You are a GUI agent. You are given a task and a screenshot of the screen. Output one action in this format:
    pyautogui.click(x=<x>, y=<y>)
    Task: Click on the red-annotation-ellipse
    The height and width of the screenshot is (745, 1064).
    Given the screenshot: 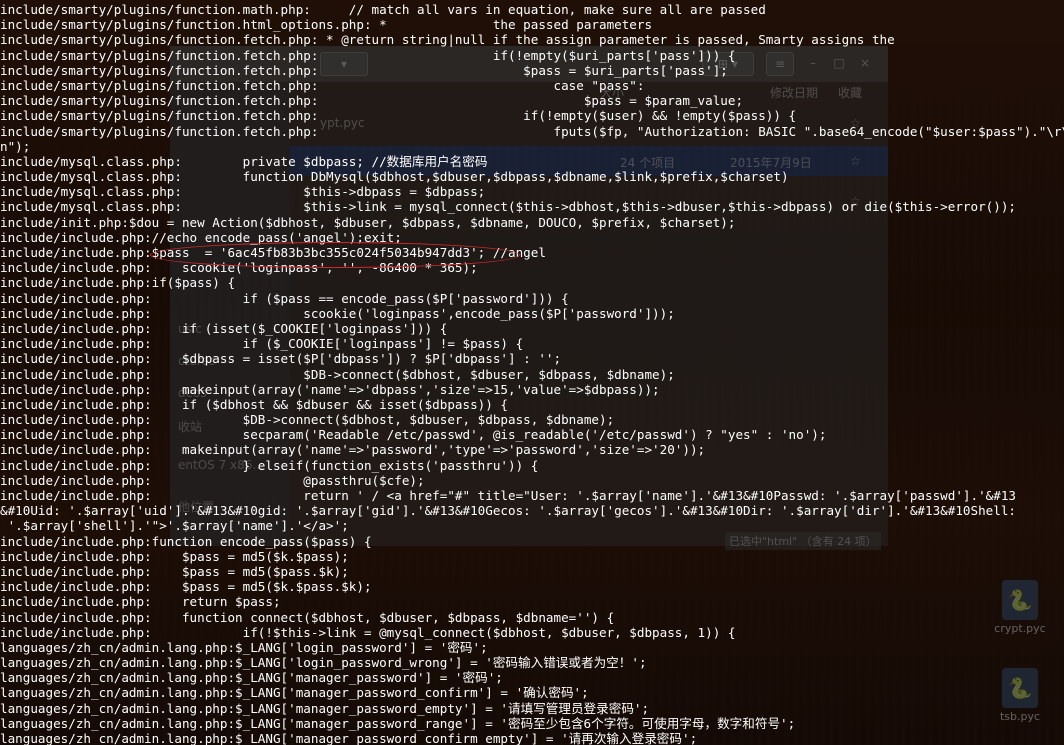 What is the action you would take?
    pyautogui.click(x=335, y=255)
    